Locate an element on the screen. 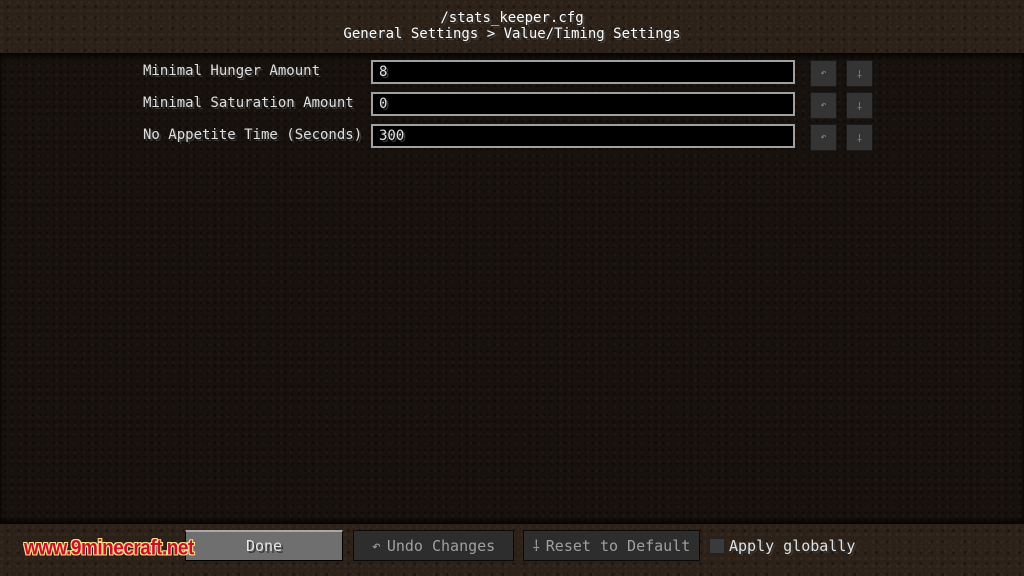  entry-label: Minimal Hunger Amount is located at coordinates (232, 71).